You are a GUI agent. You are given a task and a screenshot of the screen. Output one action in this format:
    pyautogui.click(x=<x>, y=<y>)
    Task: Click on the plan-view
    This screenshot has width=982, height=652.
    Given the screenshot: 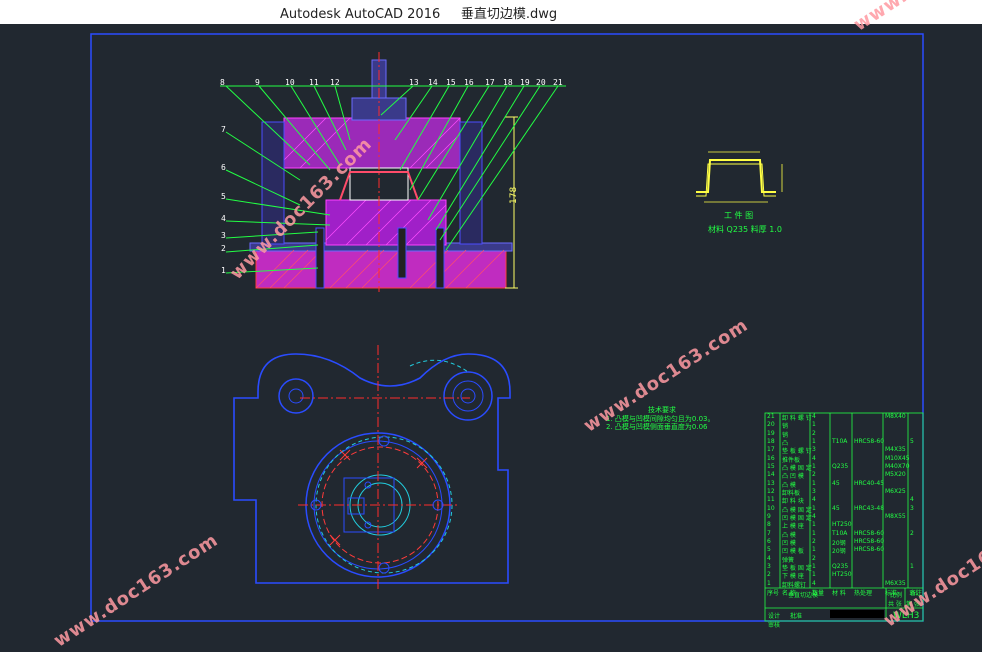 What is the action you would take?
    pyautogui.click(x=372, y=467)
    